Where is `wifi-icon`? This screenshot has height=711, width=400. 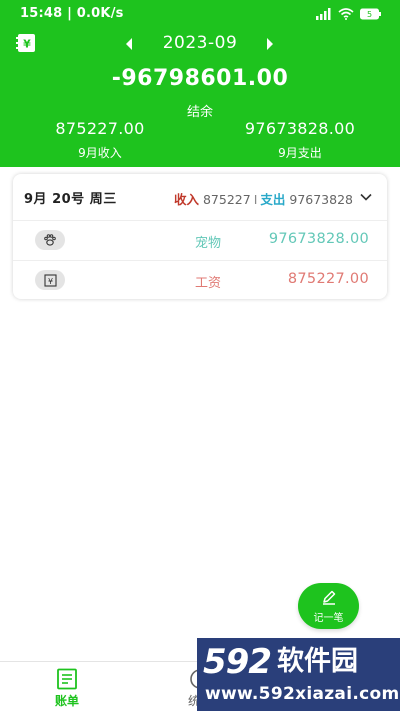 wifi-icon is located at coordinates (346, 14).